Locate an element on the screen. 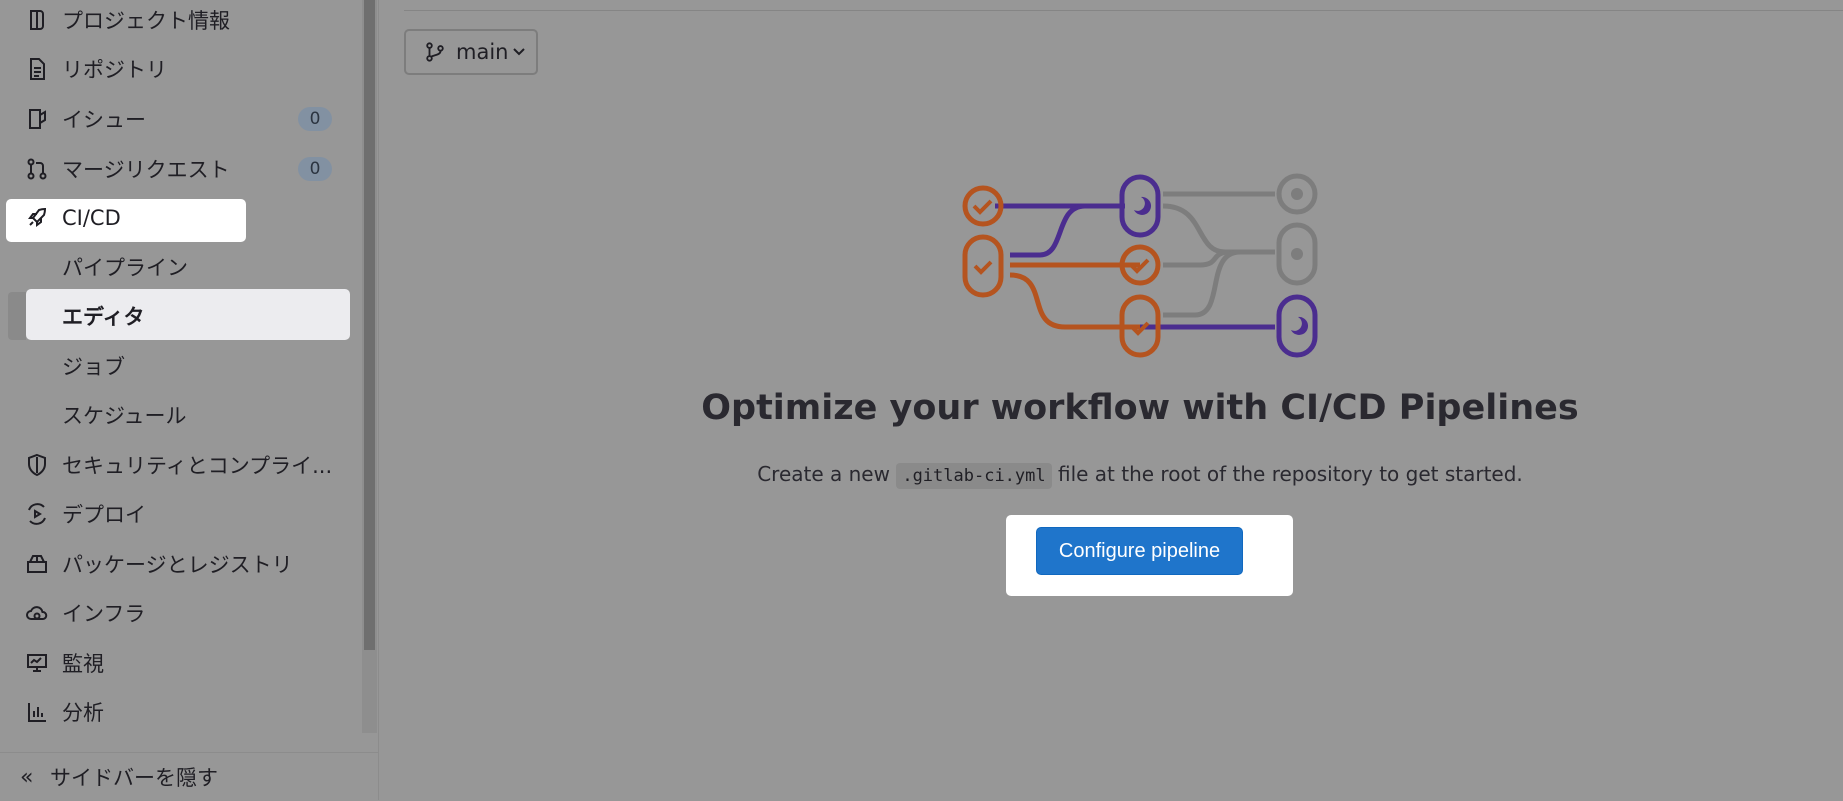 The image size is (1843, 801). sidebar-item-label: ジョブ is located at coordinates (93, 367).